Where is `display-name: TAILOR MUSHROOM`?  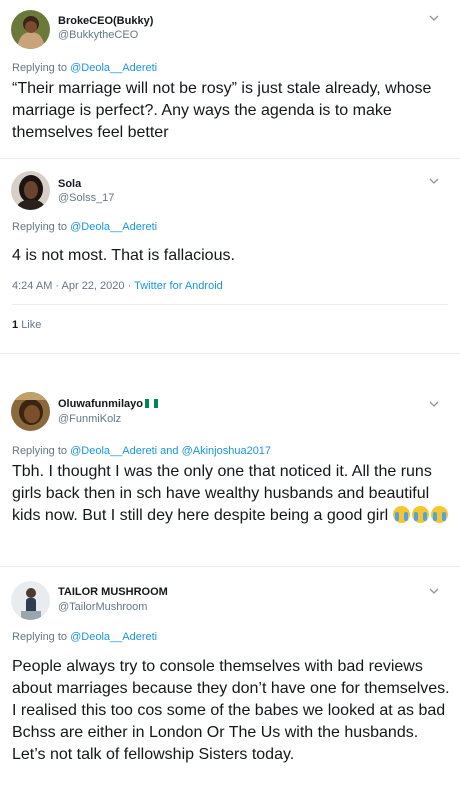
display-name: TAILOR MUSHROOM is located at coordinates (113, 592).